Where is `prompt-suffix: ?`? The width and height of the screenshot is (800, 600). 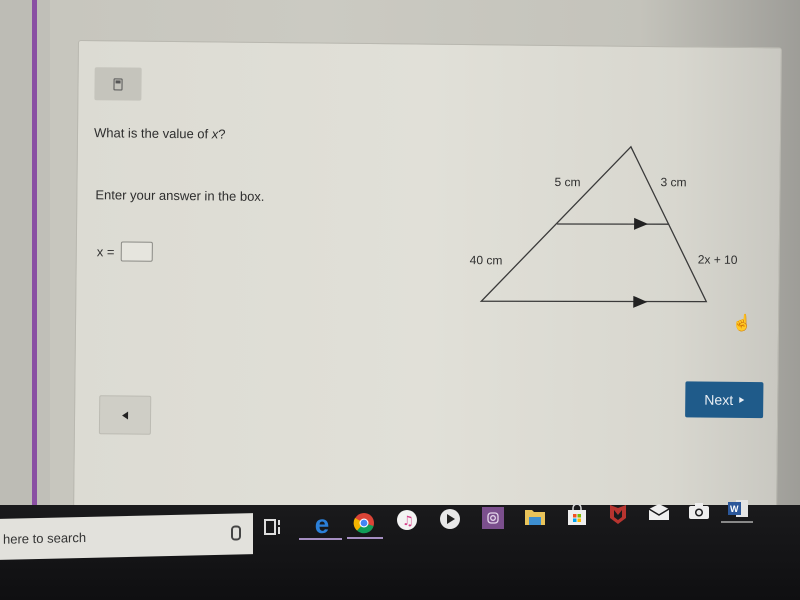 prompt-suffix: ? is located at coordinates (222, 134).